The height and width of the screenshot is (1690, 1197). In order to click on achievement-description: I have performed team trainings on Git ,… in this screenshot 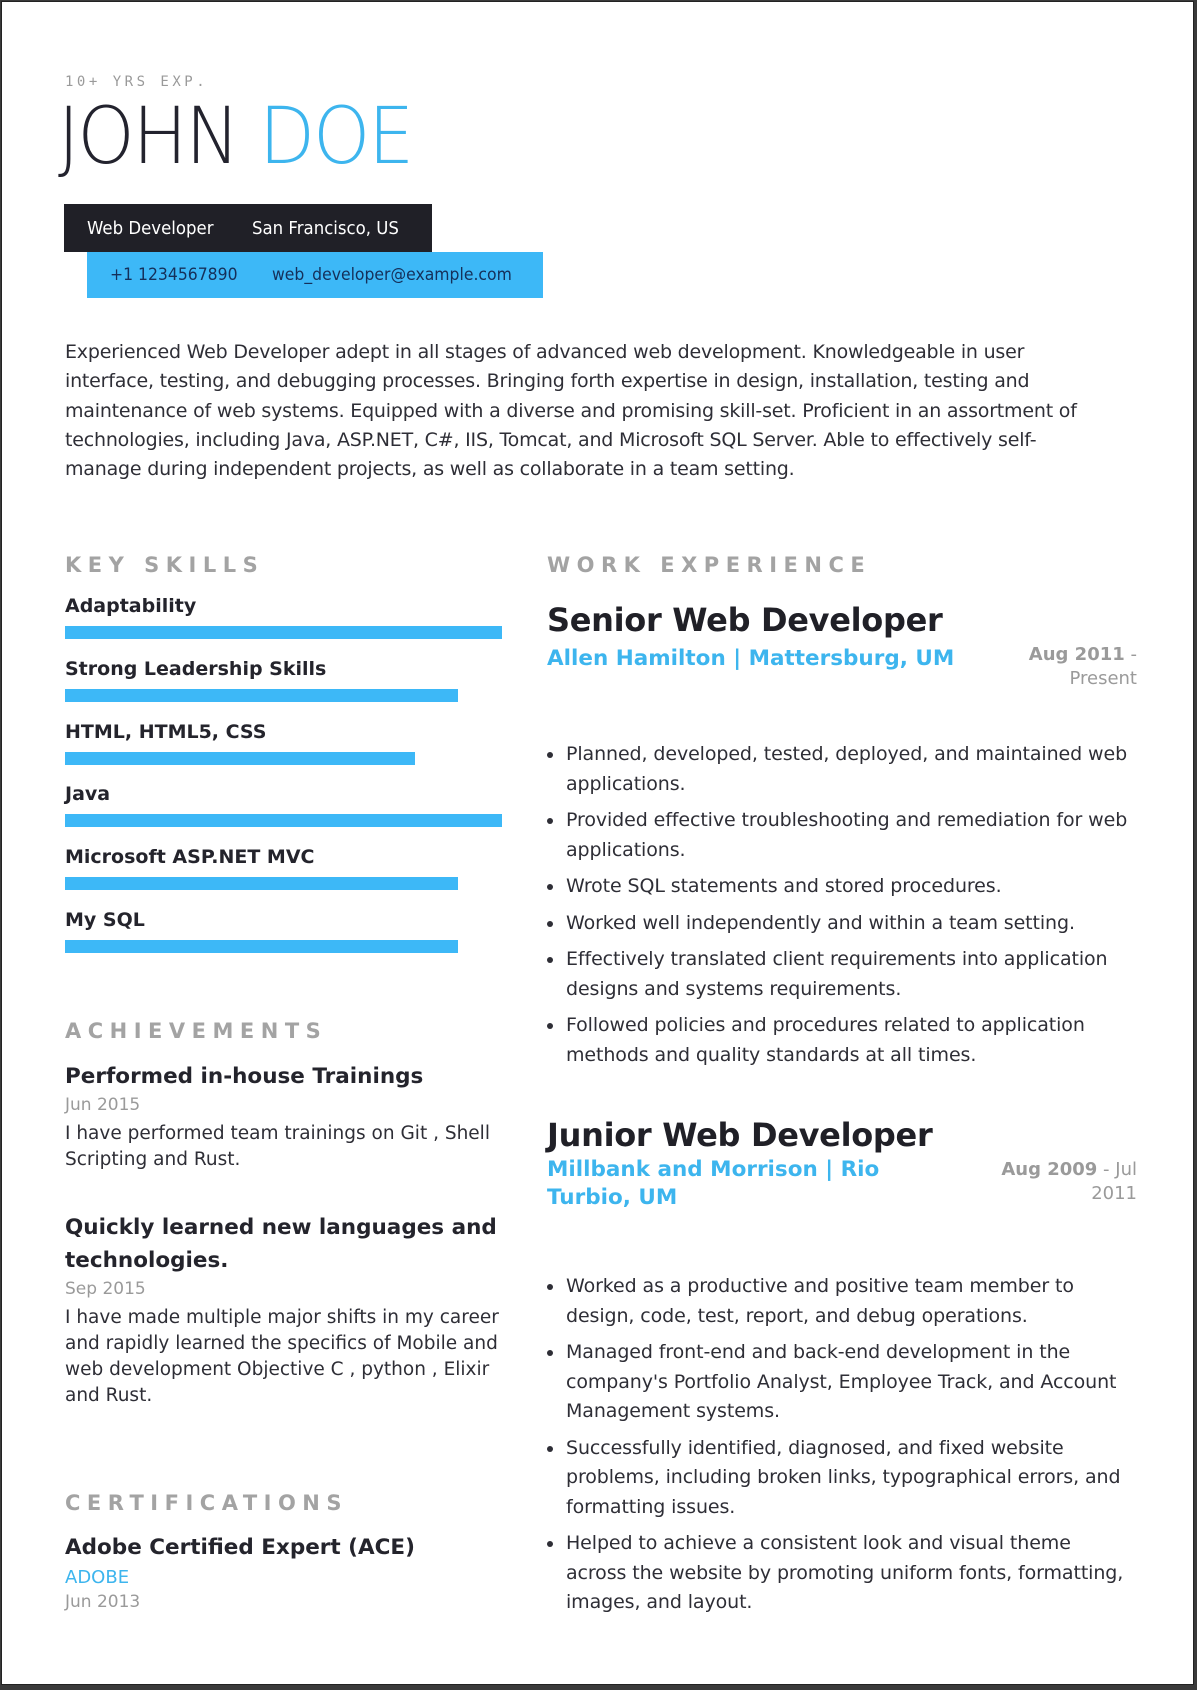, I will do `click(277, 1146)`.